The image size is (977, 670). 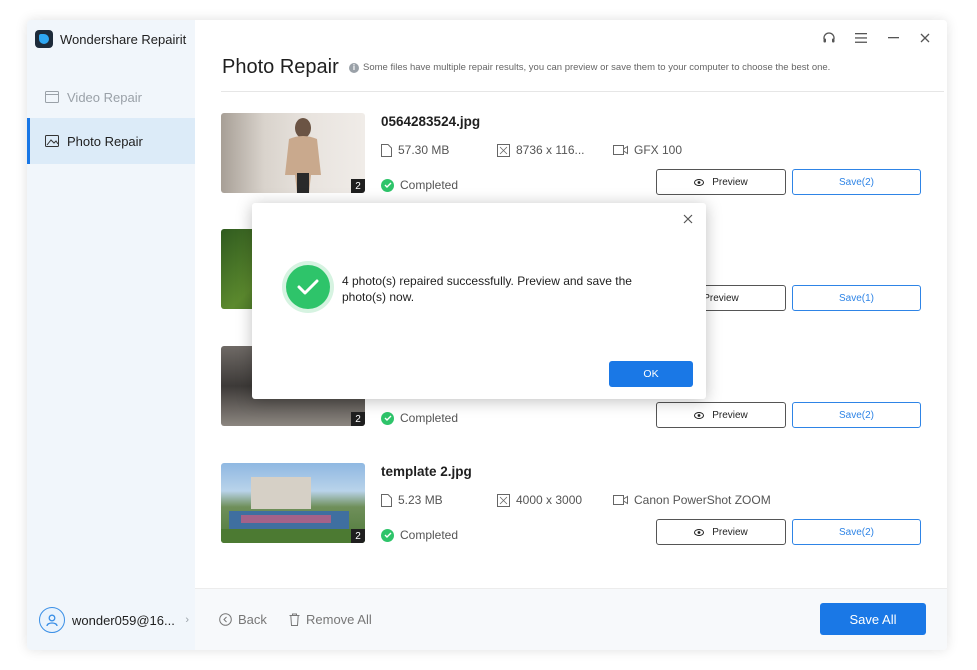 What do you see at coordinates (308, 287) in the screenshot?
I see `success-check-icon` at bounding box center [308, 287].